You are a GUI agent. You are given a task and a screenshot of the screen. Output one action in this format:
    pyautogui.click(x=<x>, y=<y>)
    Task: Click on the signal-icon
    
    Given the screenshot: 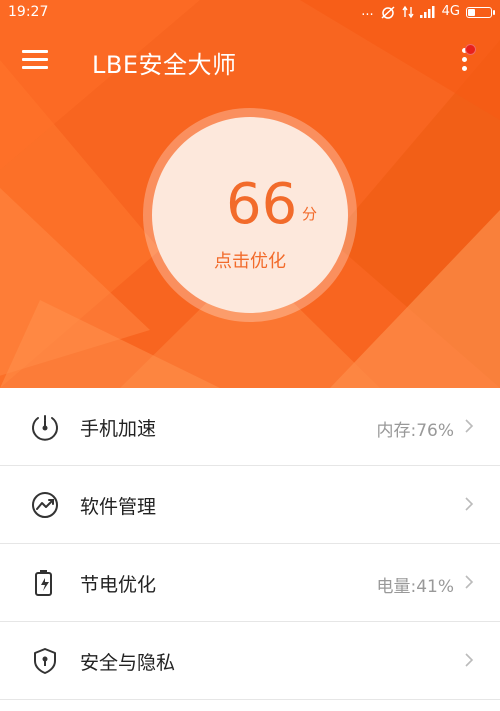 What is the action you would take?
    pyautogui.click(x=427, y=12)
    